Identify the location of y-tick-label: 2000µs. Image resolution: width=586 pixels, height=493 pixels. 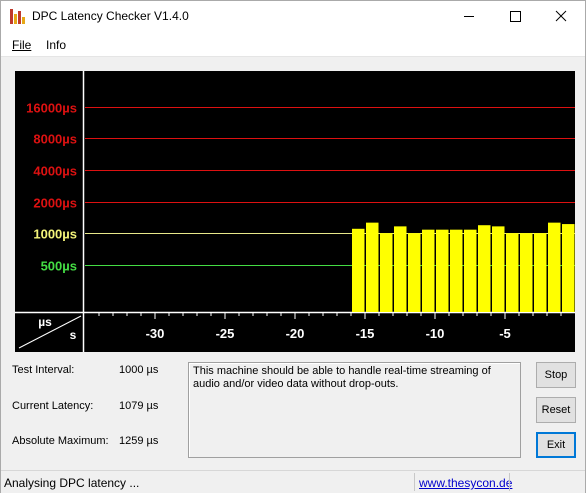
(55, 203).